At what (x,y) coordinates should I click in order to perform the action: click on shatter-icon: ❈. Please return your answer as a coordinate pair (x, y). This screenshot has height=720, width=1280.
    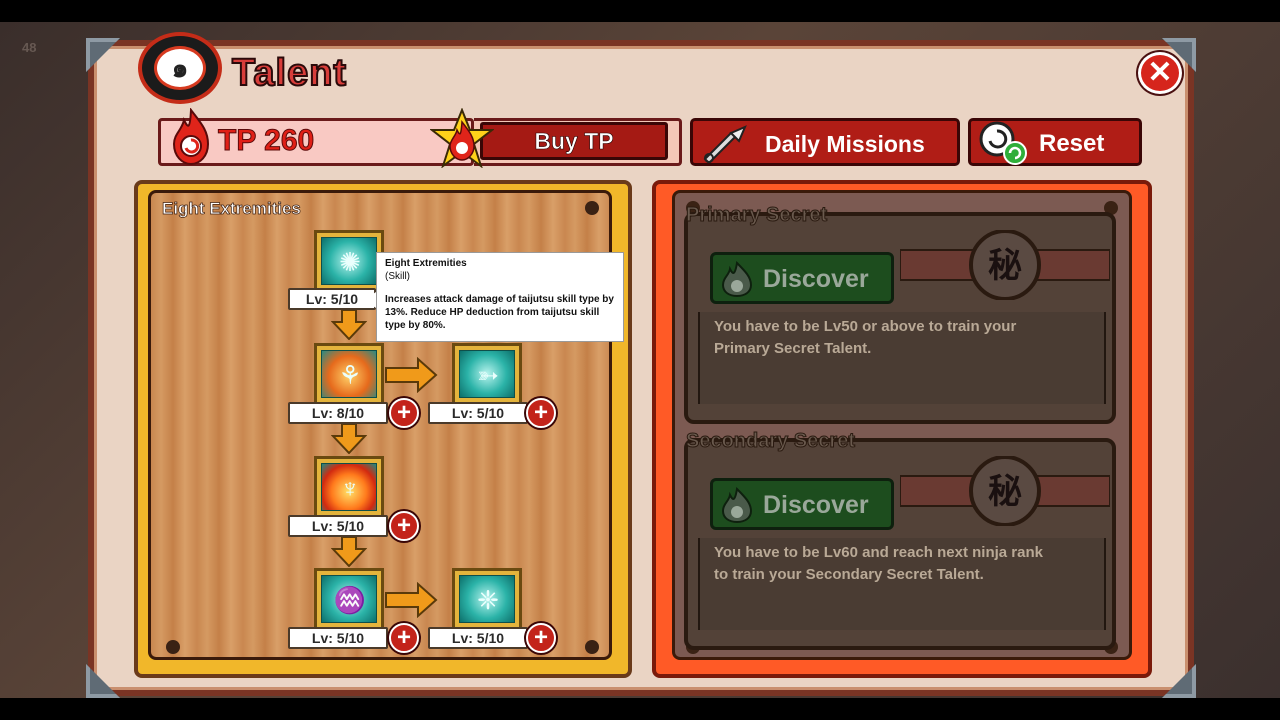
    Looking at the image, I should click on (488, 599).